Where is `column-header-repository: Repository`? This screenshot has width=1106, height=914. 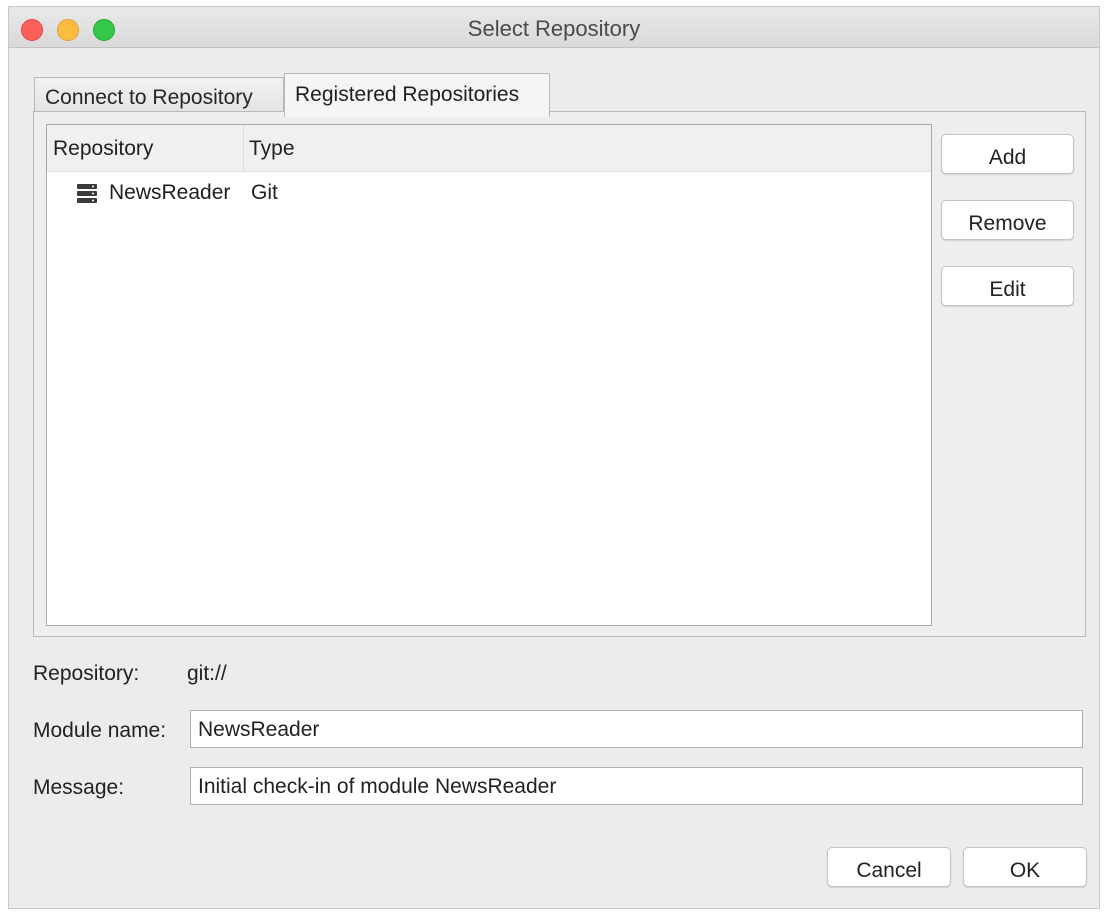
column-header-repository: Repository is located at coordinates (103, 149).